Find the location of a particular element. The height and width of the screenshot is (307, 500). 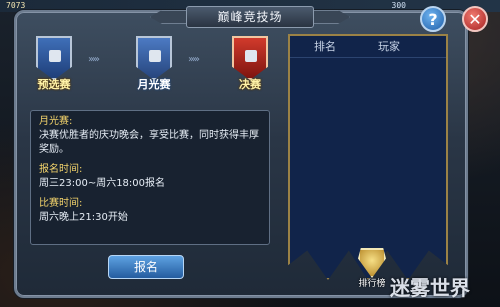

ranking-header: 排名 玩家 is located at coordinates (368, 47).